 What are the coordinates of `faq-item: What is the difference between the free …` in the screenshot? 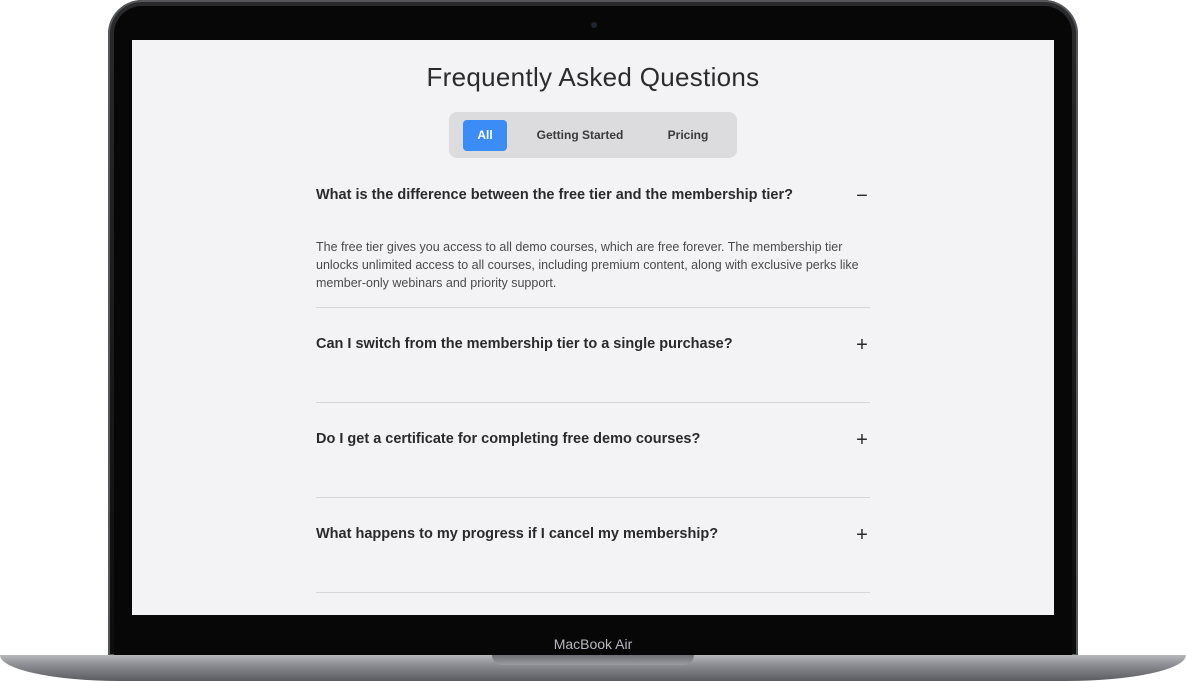 It's located at (593, 242).